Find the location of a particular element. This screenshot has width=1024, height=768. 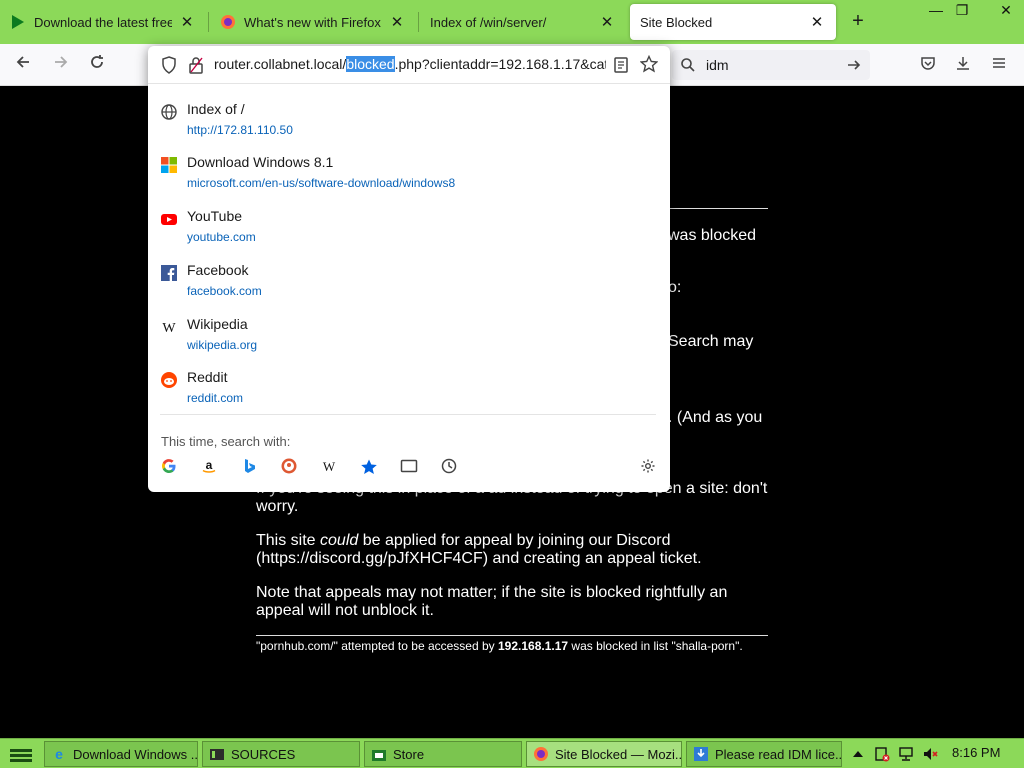

taskbar-label: Store is located at coordinates (409, 754).